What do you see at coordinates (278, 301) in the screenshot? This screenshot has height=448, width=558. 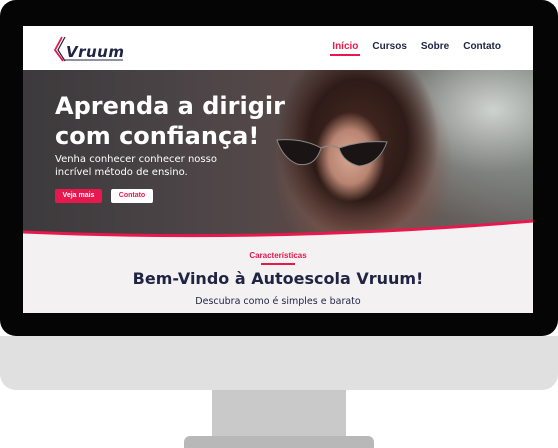 I see `section-subtitle: Descubra como é simples e barato` at bounding box center [278, 301].